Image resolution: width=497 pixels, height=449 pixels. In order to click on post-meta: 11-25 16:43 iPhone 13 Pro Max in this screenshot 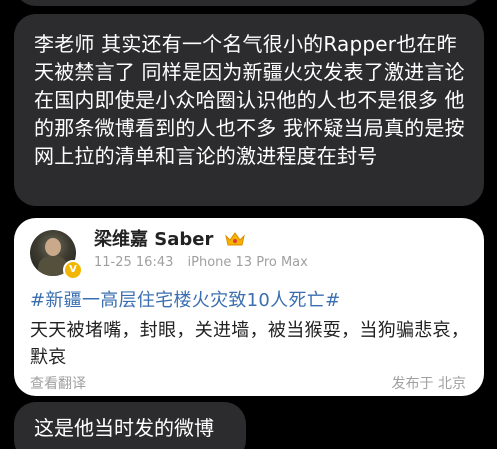, I will do `click(206, 263)`.